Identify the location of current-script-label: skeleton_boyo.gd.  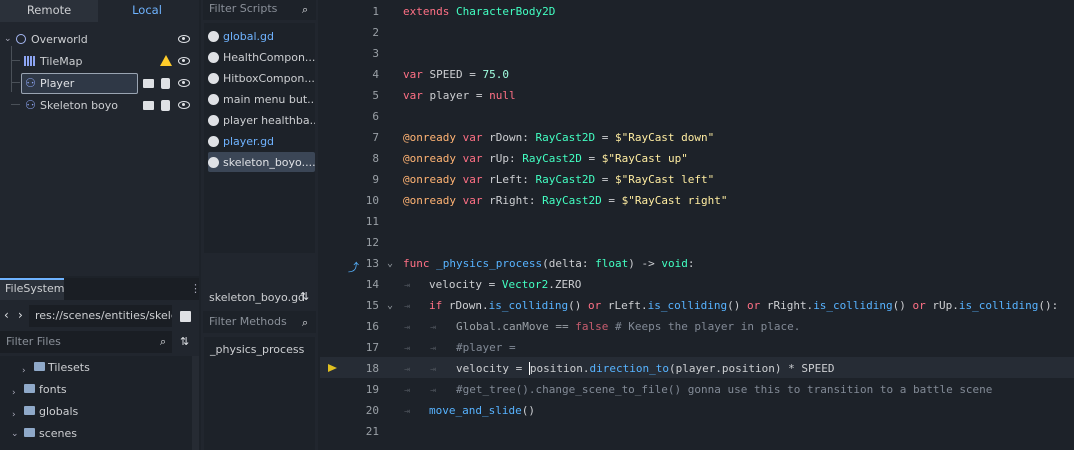
(257, 297).